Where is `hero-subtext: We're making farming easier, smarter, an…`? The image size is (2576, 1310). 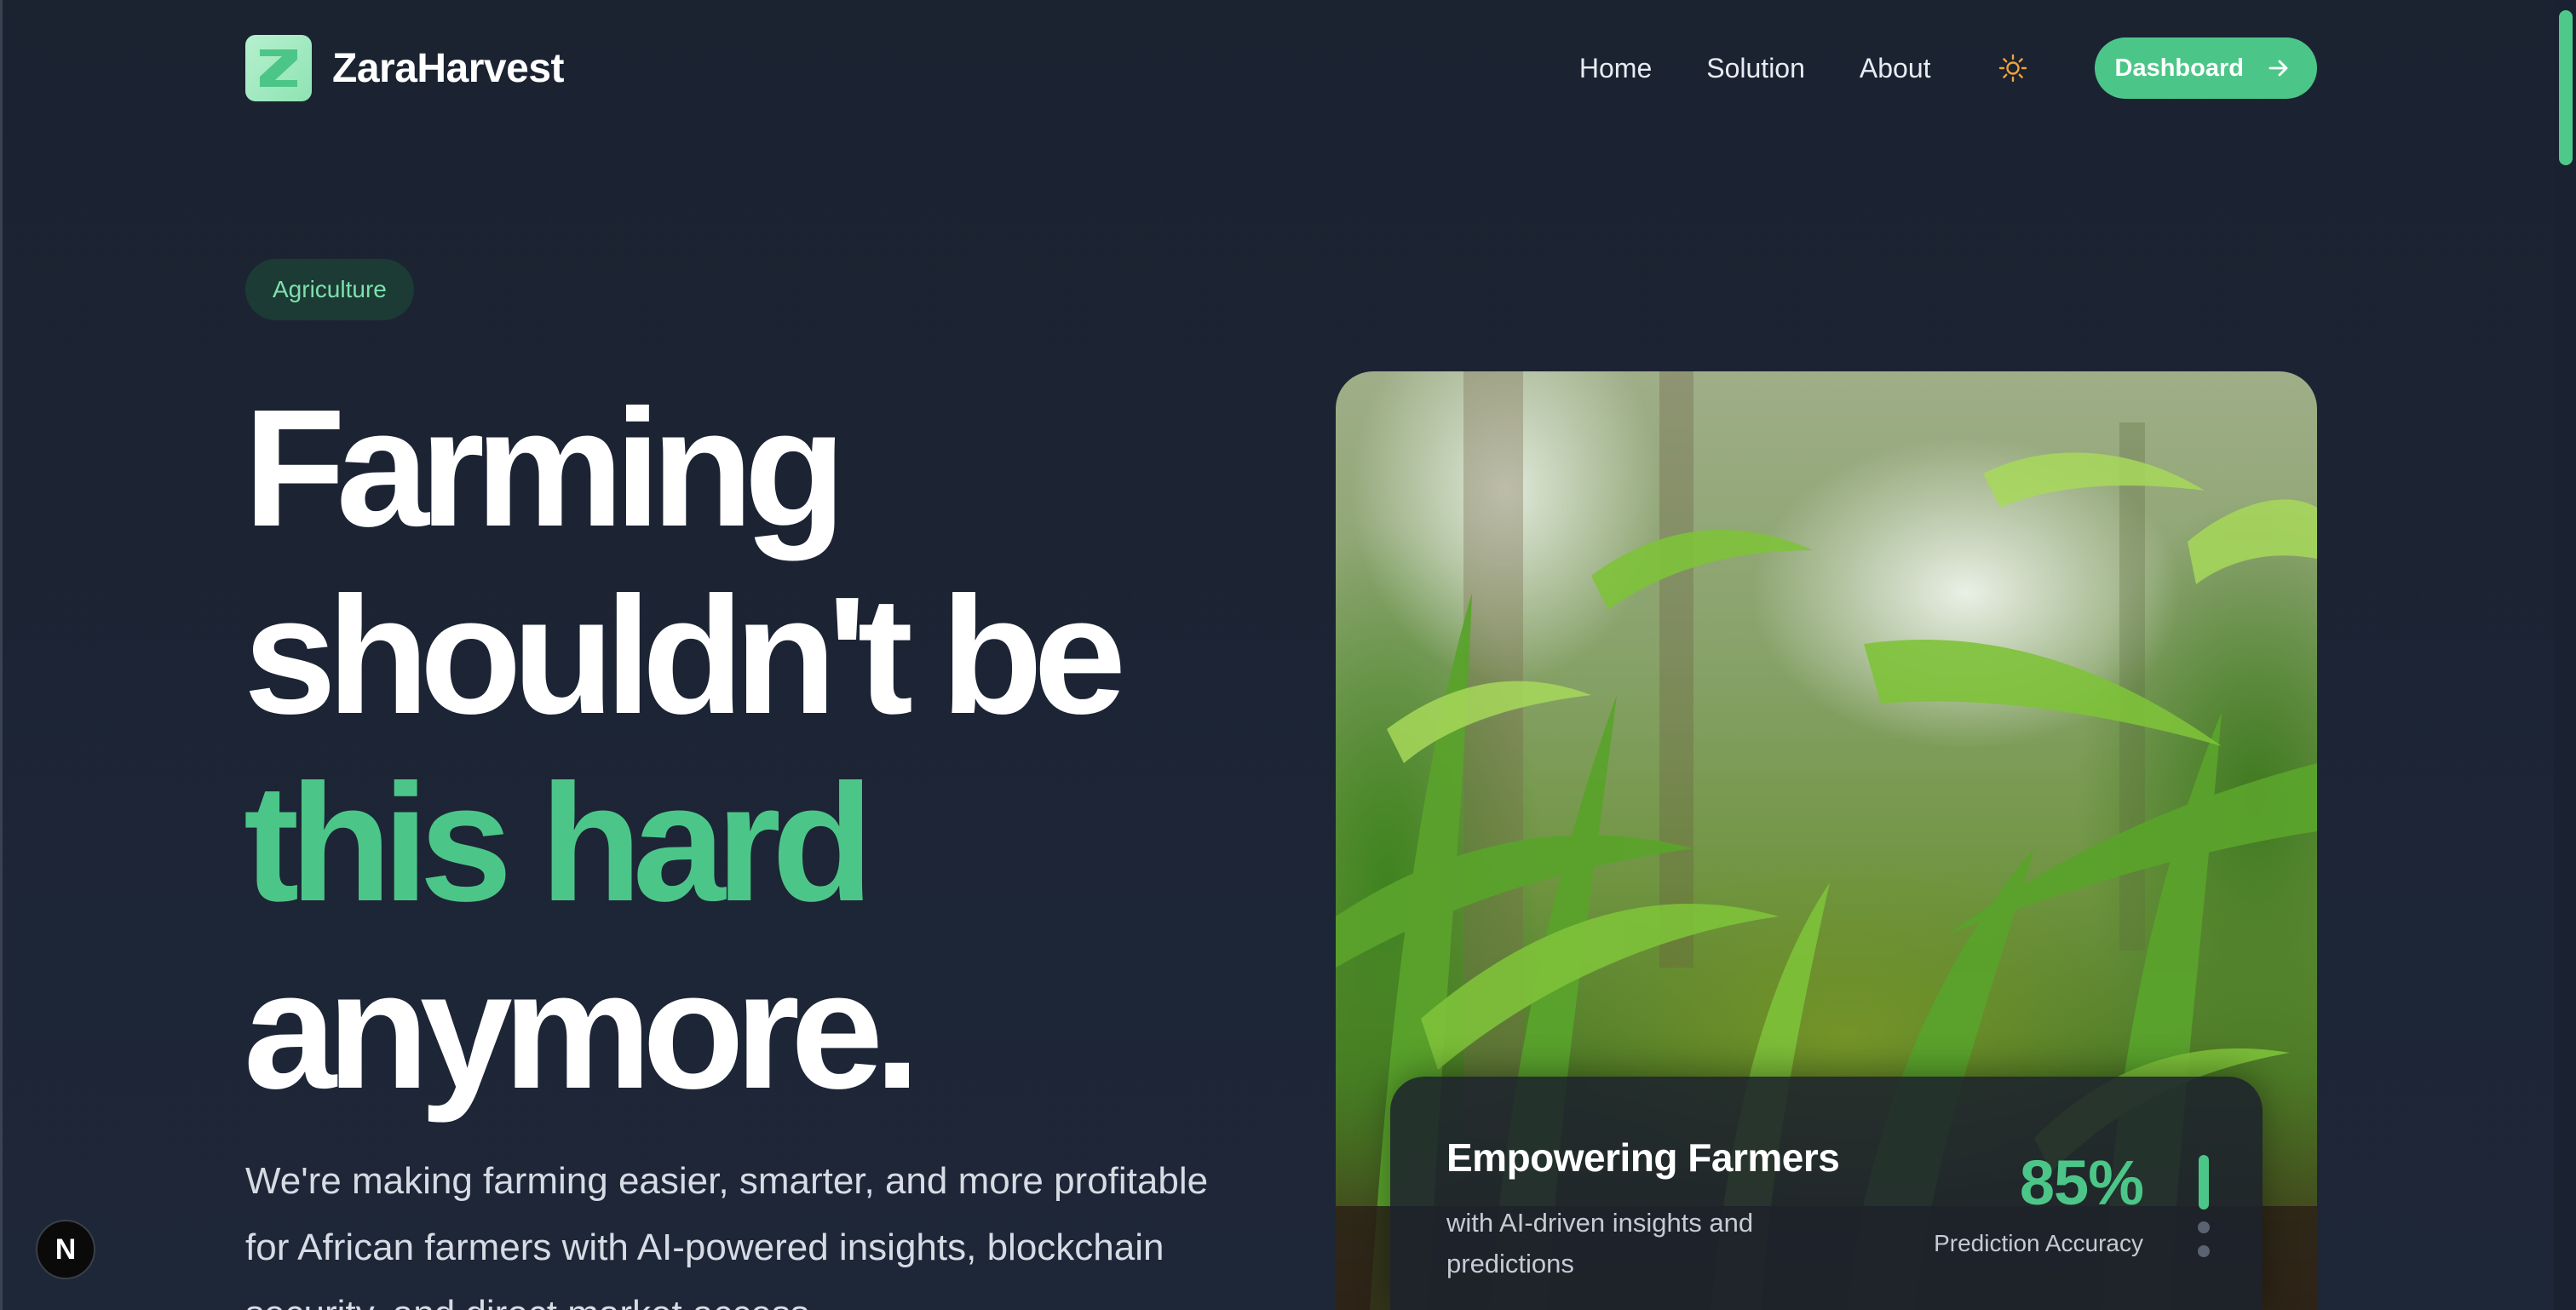
hero-subtext: We're making farming easier, smarter, an… is located at coordinates (727, 1235).